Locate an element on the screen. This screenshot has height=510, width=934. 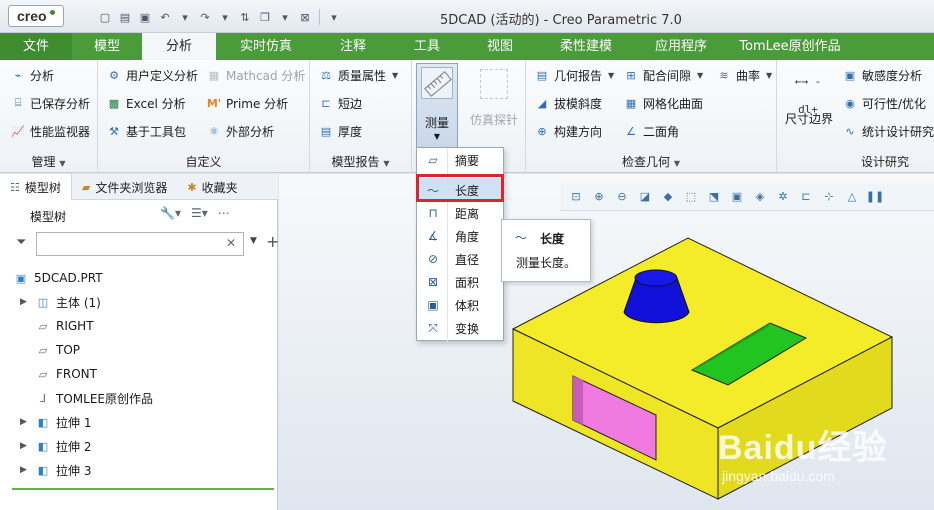
group-model-report-label: 模型报告 ▼ is located at coordinates (360, 161).